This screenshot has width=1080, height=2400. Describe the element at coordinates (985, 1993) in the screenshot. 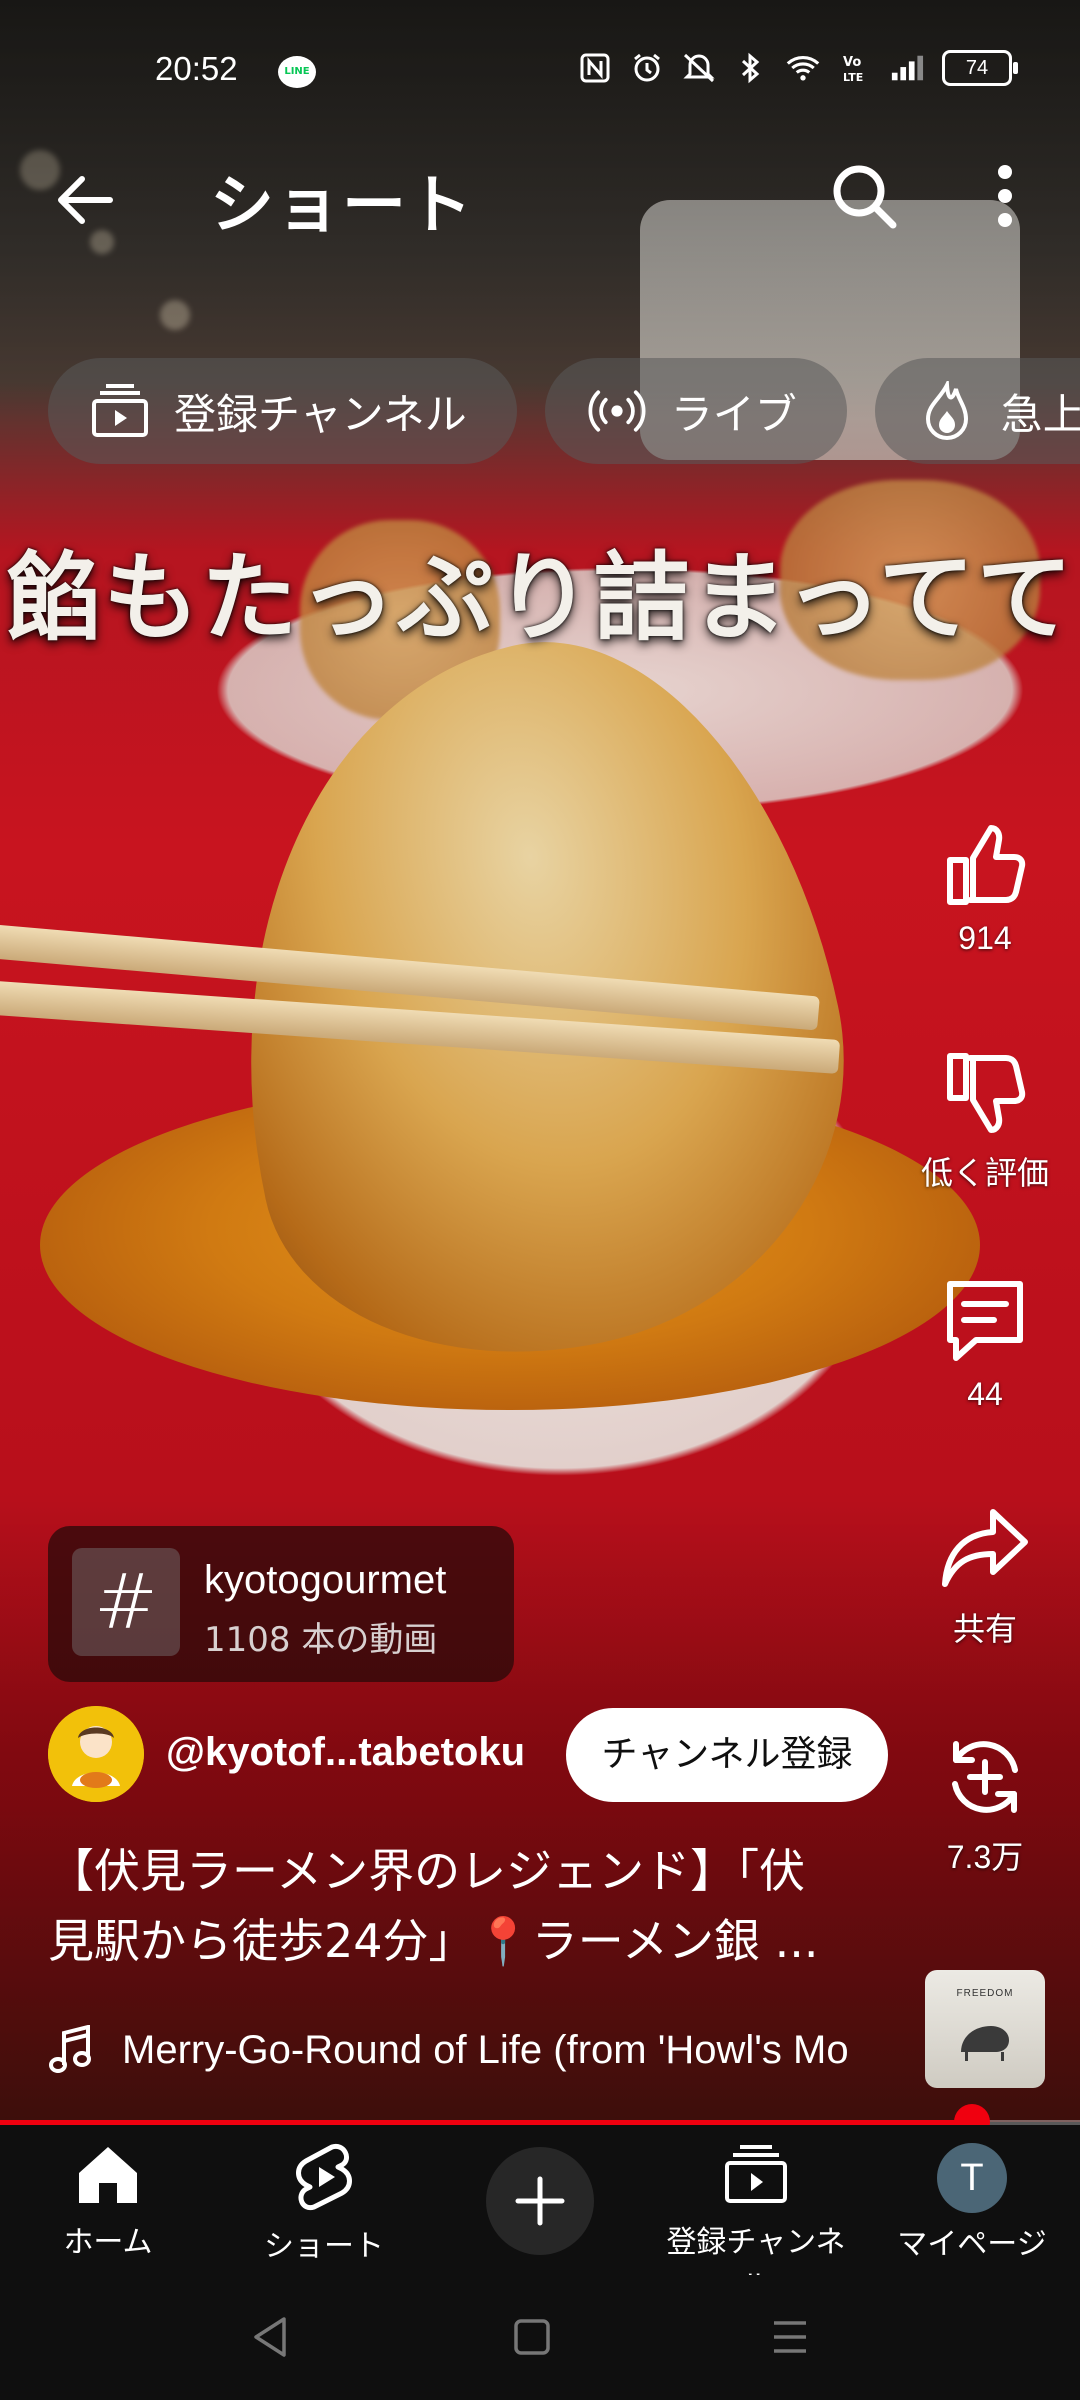

I see `album-title: FREEDOM` at that location.